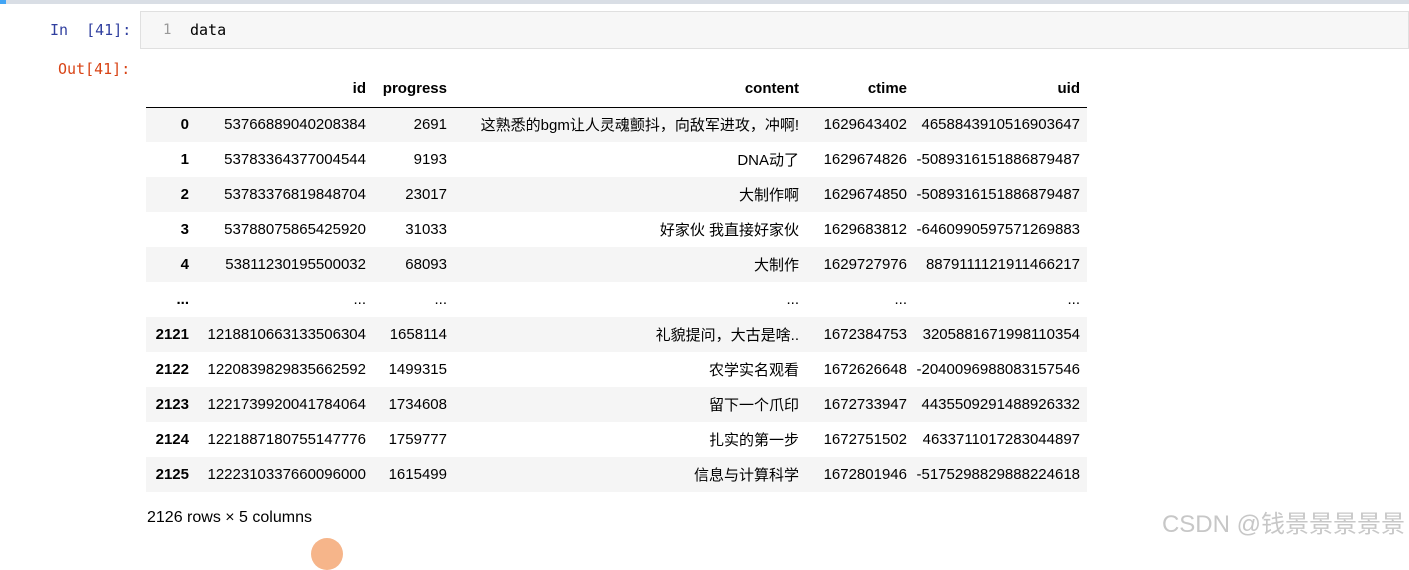 The image size is (1409, 570). What do you see at coordinates (172, 439) in the screenshot?
I see `row-index: 2124` at bounding box center [172, 439].